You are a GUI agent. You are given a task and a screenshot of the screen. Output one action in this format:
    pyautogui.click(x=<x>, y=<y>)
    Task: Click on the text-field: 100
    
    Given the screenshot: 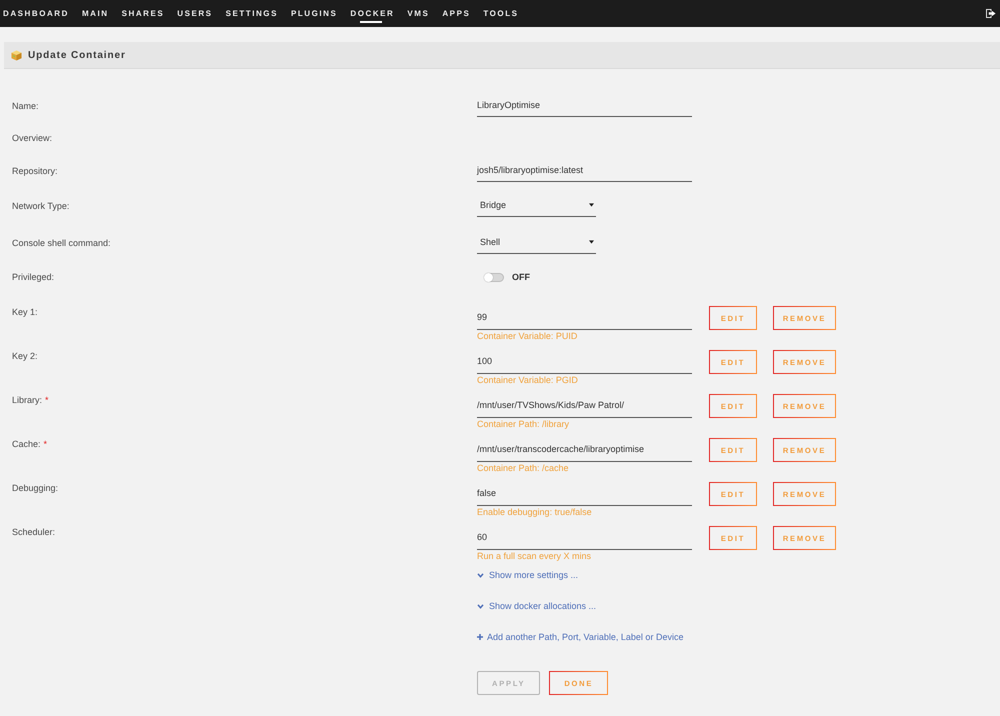 What is the action you would take?
    pyautogui.click(x=584, y=361)
    